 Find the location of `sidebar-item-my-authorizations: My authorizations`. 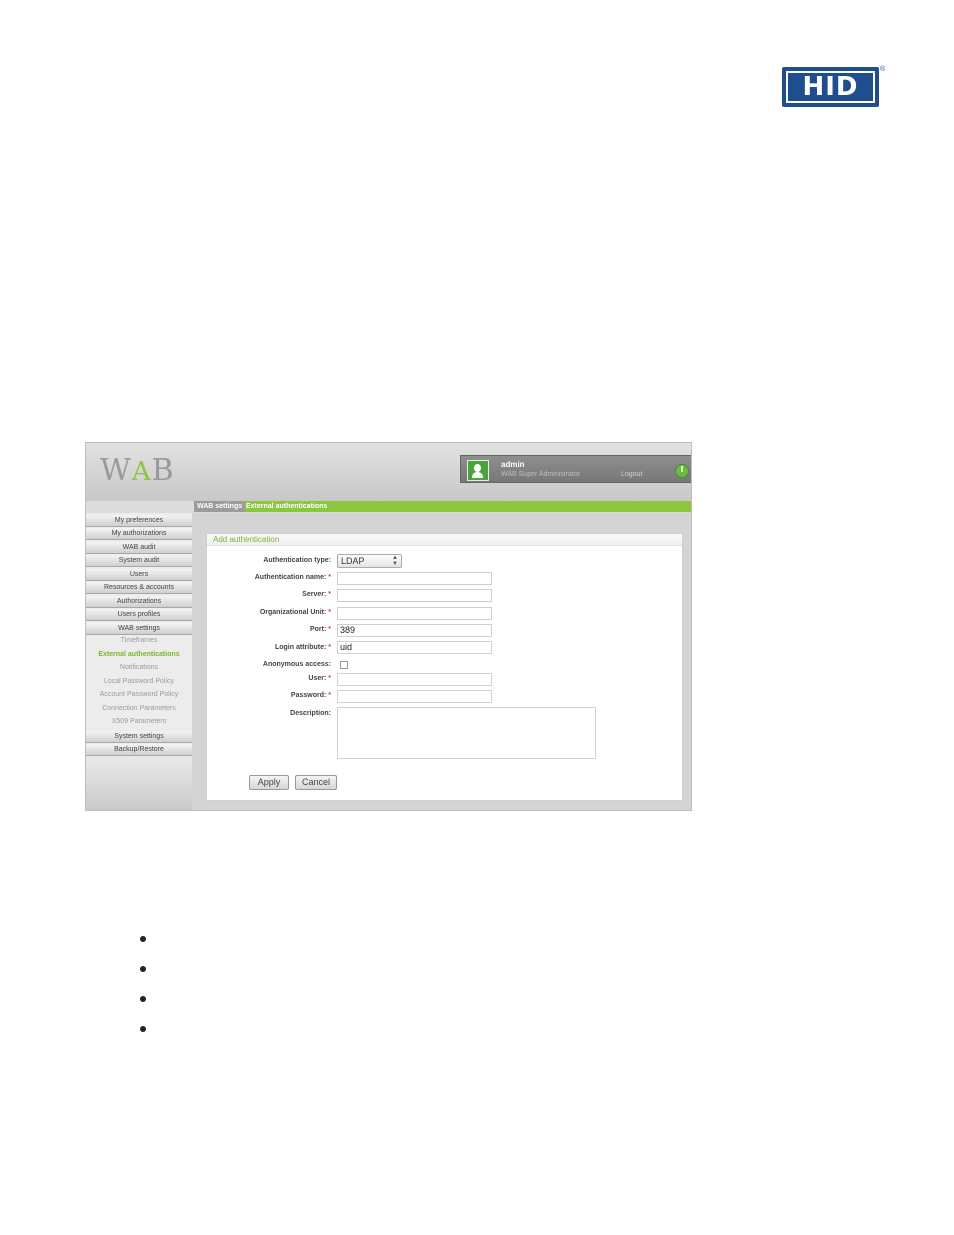

sidebar-item-my-authorizations: My authorizations is located at coordinates (139, 534).